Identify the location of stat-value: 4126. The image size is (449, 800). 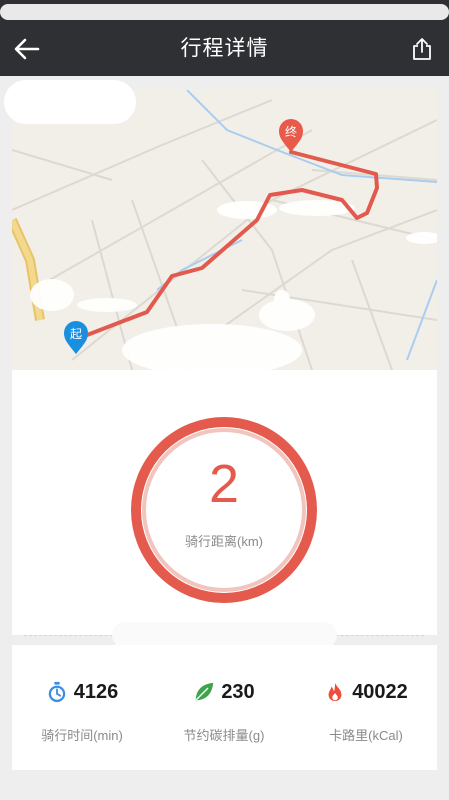
(96, 691).